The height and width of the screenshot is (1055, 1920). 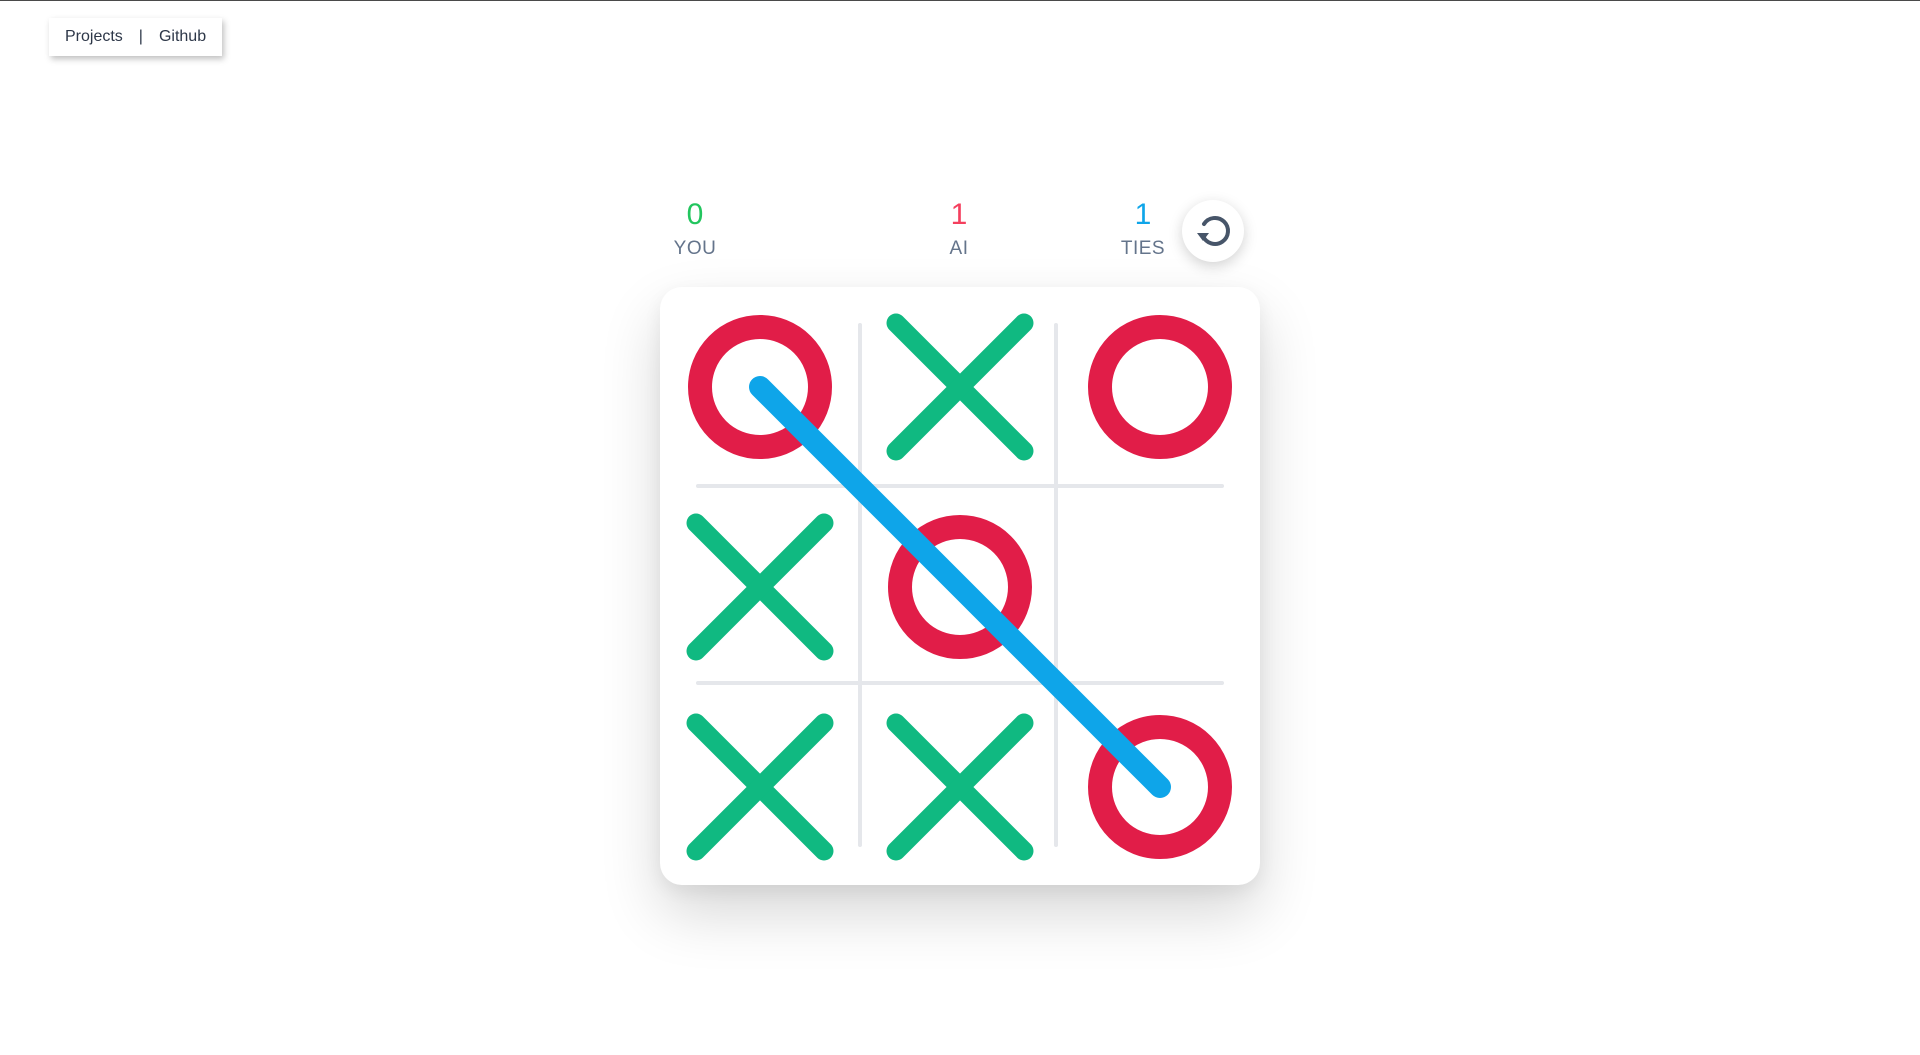 I want to click on score-ai-label: AI, so click(x=959, y=248).